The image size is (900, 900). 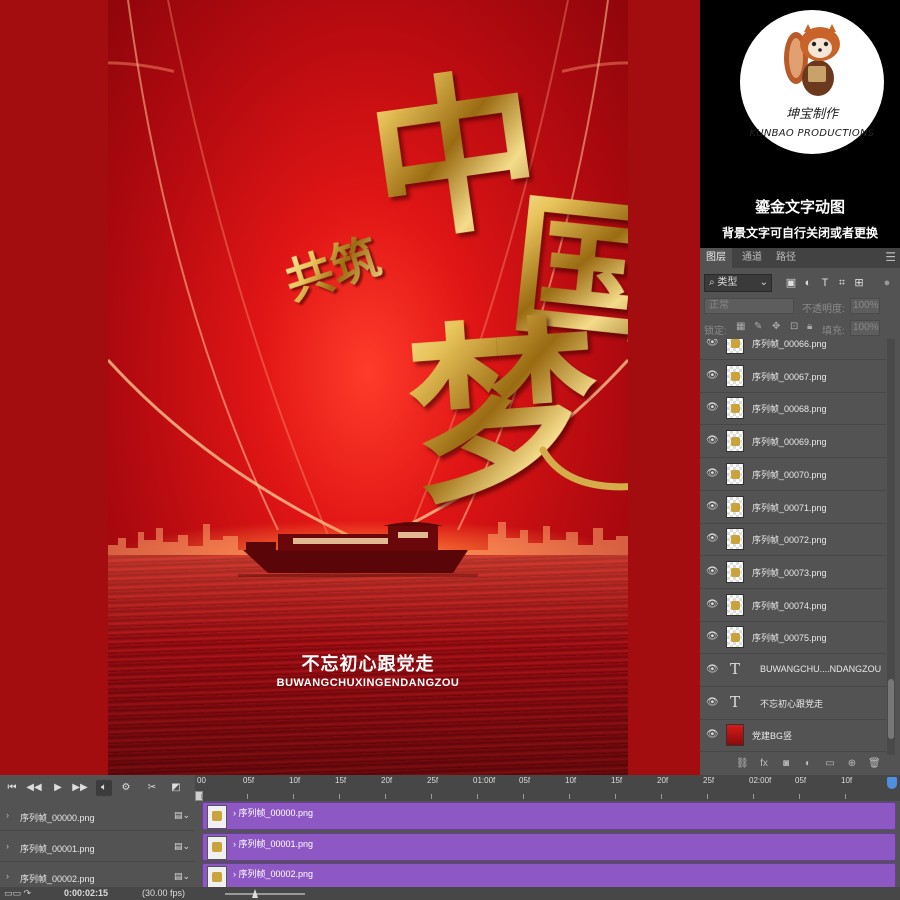 What do you see at coordinates (887, 283) in the screenshot?
I see `filter-toggle-icon: ●` at bounding box center [887, 283].